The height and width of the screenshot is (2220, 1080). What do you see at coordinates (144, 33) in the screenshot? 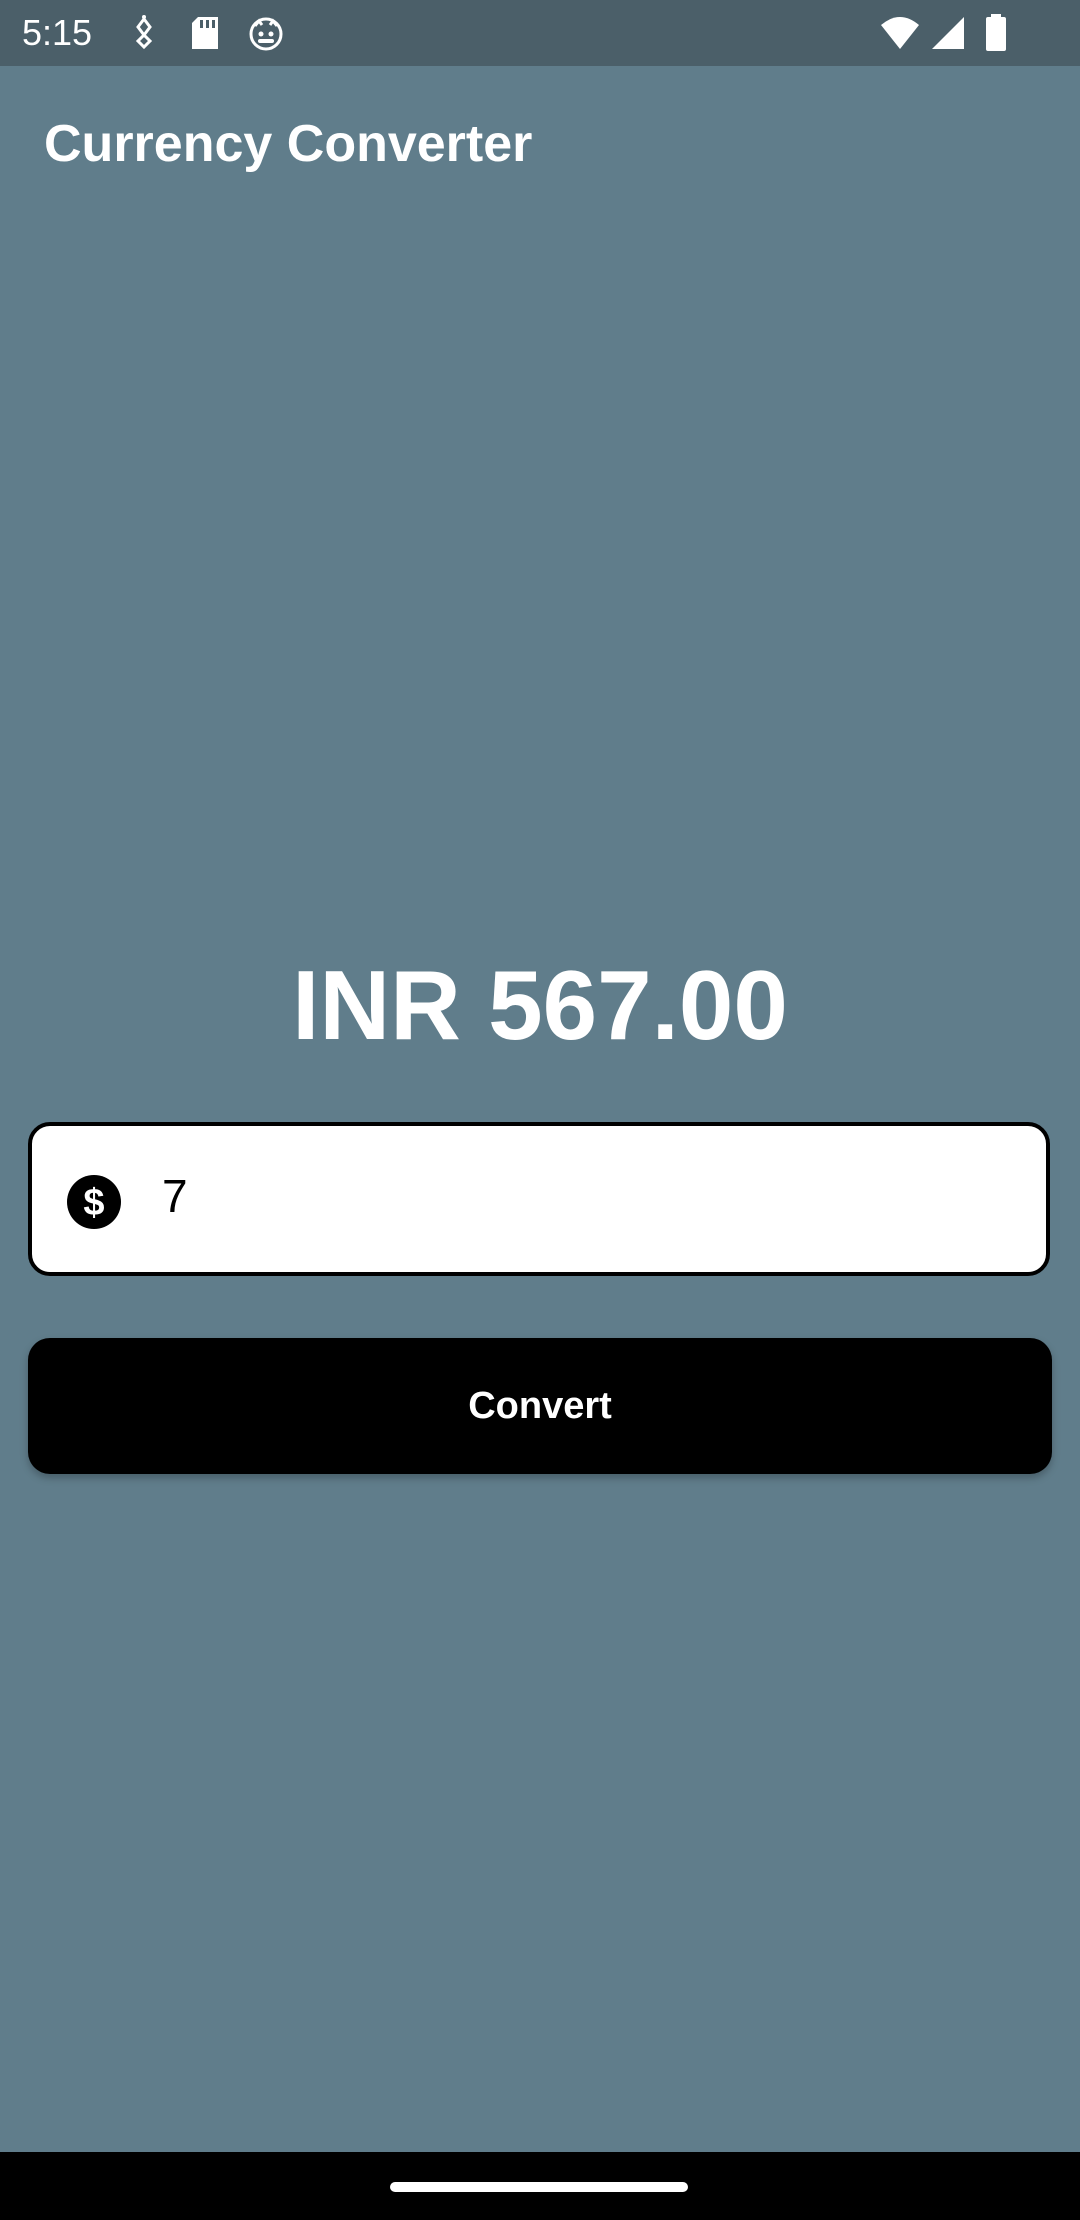
I see `usb-debug-icon` at bounding box center [144, 33].